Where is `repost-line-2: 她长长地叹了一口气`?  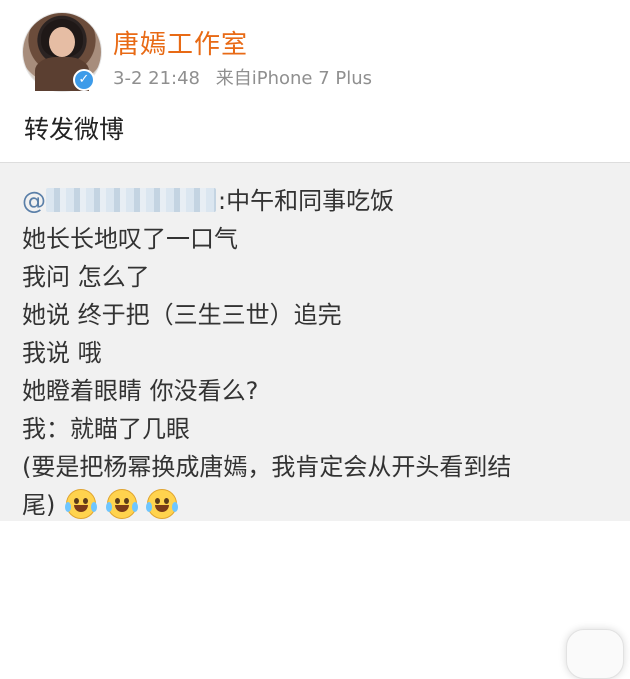
repost-line-2: 她长长地叹了一口气 is located at coordinates (130, 239).